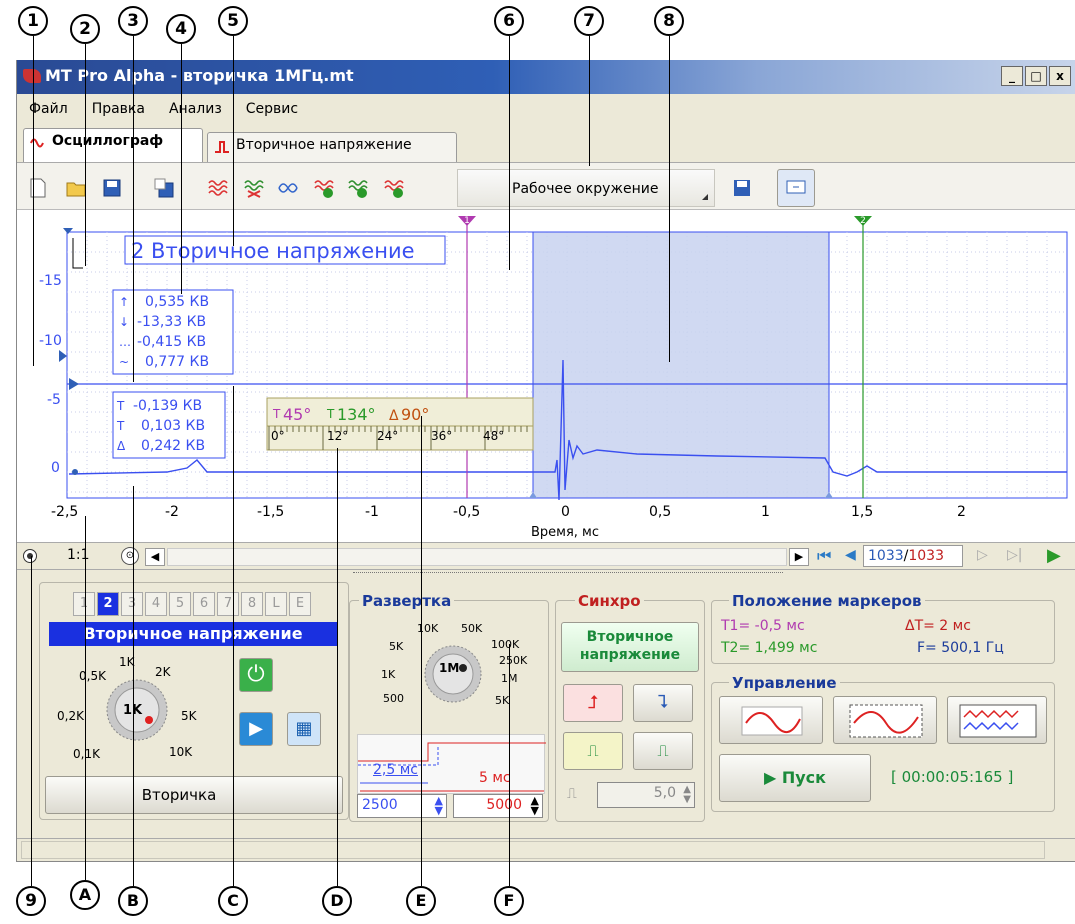  I want to click on gain-knob: 0,5K 1K 2K 0,2K 5K 0,1K 10K 1K, so click(144, 708).